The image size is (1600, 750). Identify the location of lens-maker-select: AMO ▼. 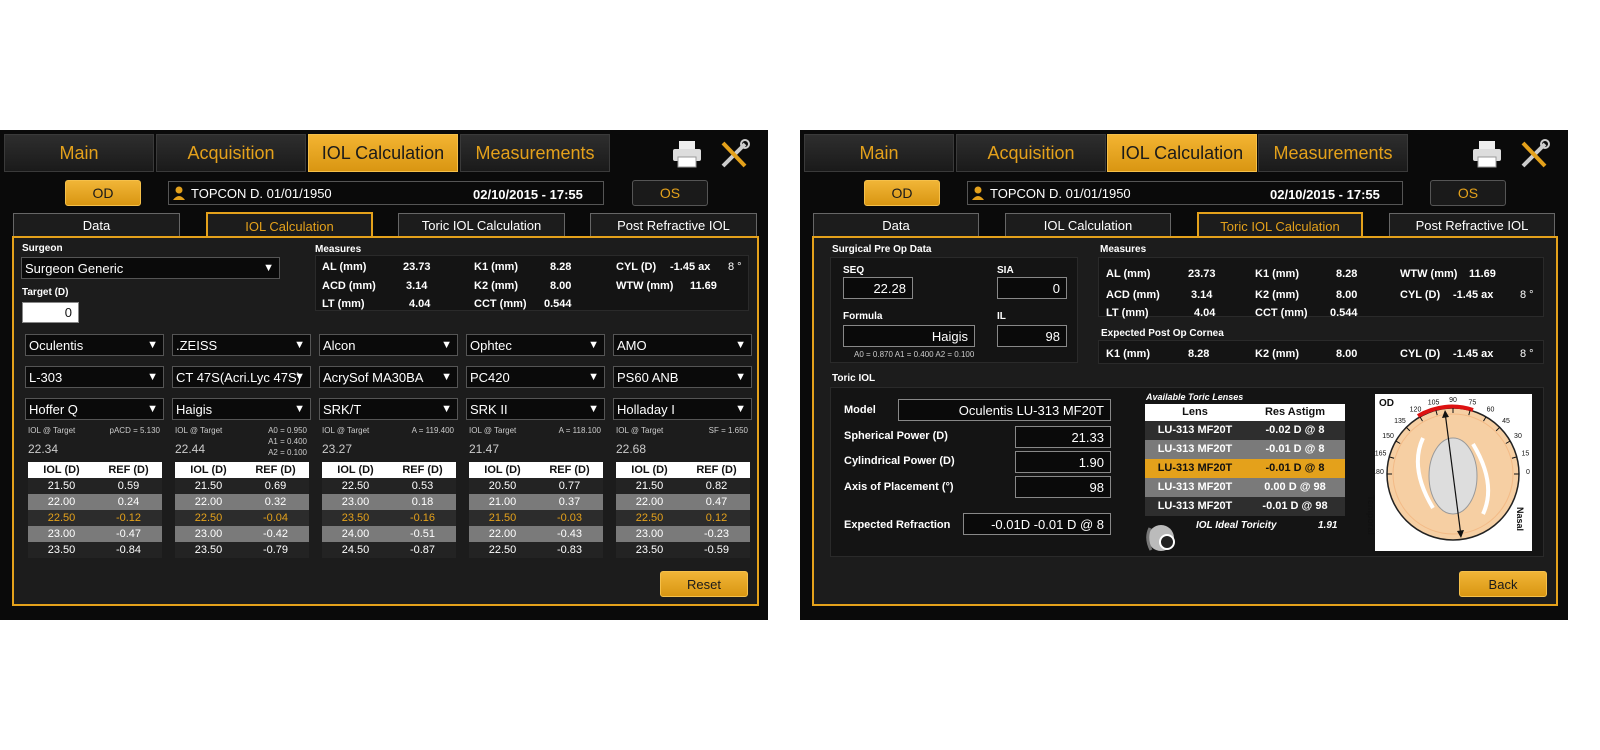
(682, 345).